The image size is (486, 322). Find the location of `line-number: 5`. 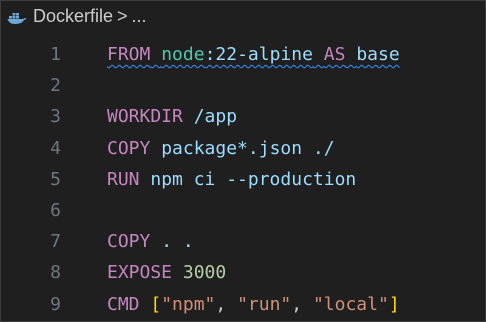

line-number: 5 is located at coordinates (55, 179).